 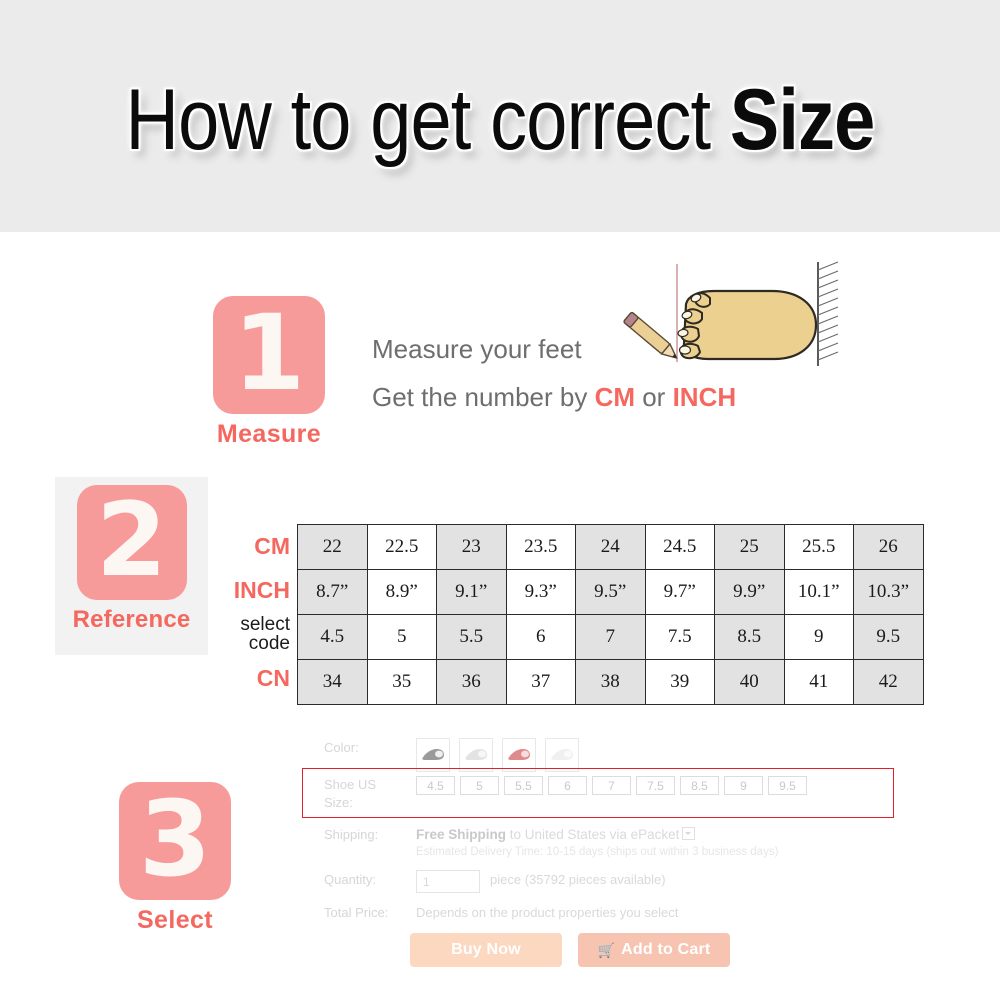 What do you see at coordinates (787, 785) in the screenshot?
I see `size-option: 9.5` at bounding box center [787, 785].